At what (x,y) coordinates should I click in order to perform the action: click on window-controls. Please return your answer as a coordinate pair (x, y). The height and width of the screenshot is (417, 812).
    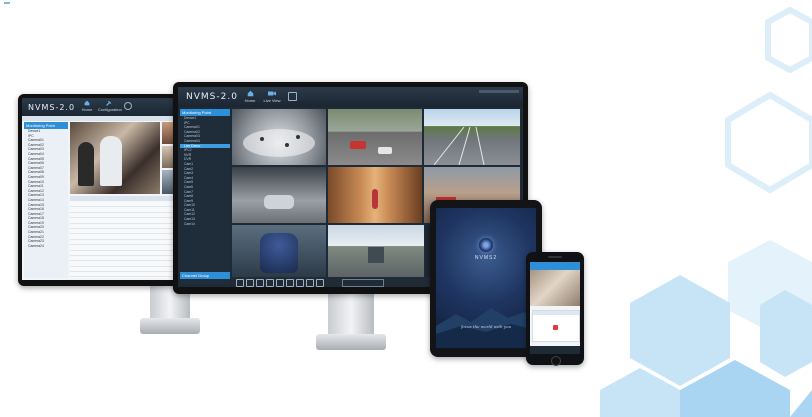
    Looking at the image, I should click on (499, 91).